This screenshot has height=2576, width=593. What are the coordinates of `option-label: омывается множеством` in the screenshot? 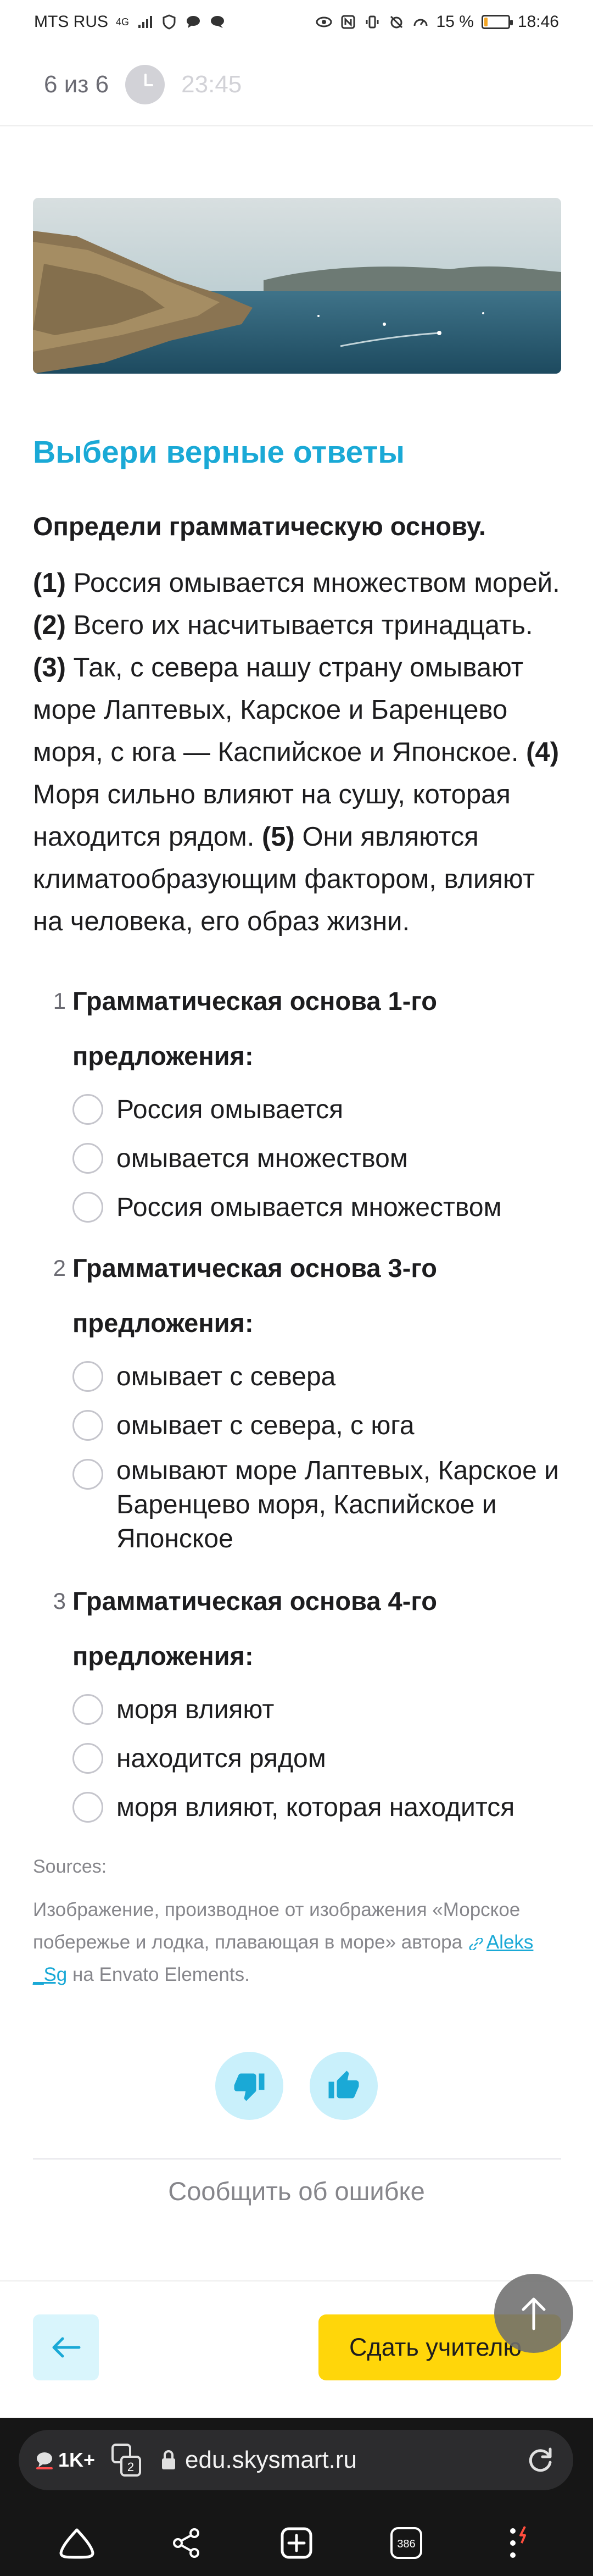 It's located at (262, 1158).